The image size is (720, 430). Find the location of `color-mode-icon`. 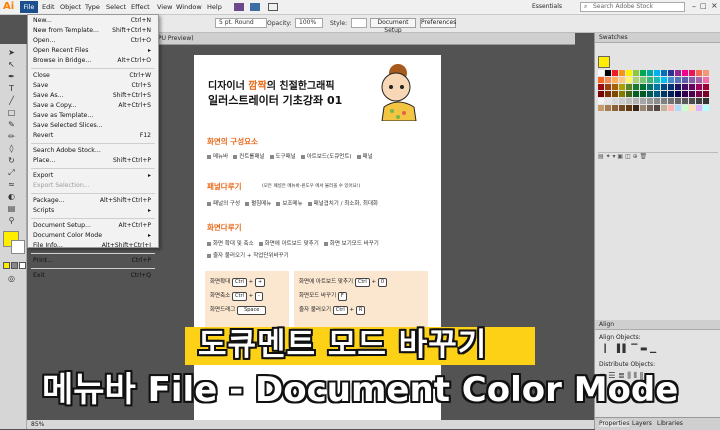

color-mode-icon is located at coordinates (6, 265).